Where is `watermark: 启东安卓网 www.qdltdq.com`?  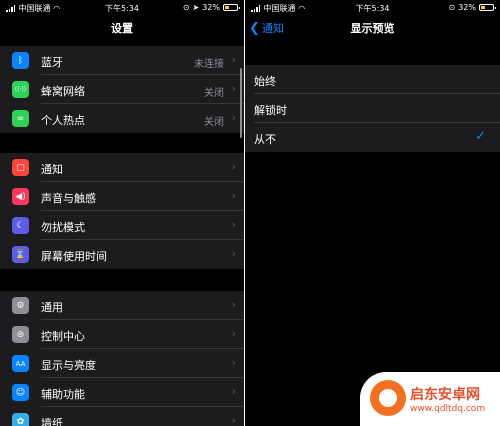
watermark: 启东安卓网 www.qdltdq.com is located at coordinates (430, 399).